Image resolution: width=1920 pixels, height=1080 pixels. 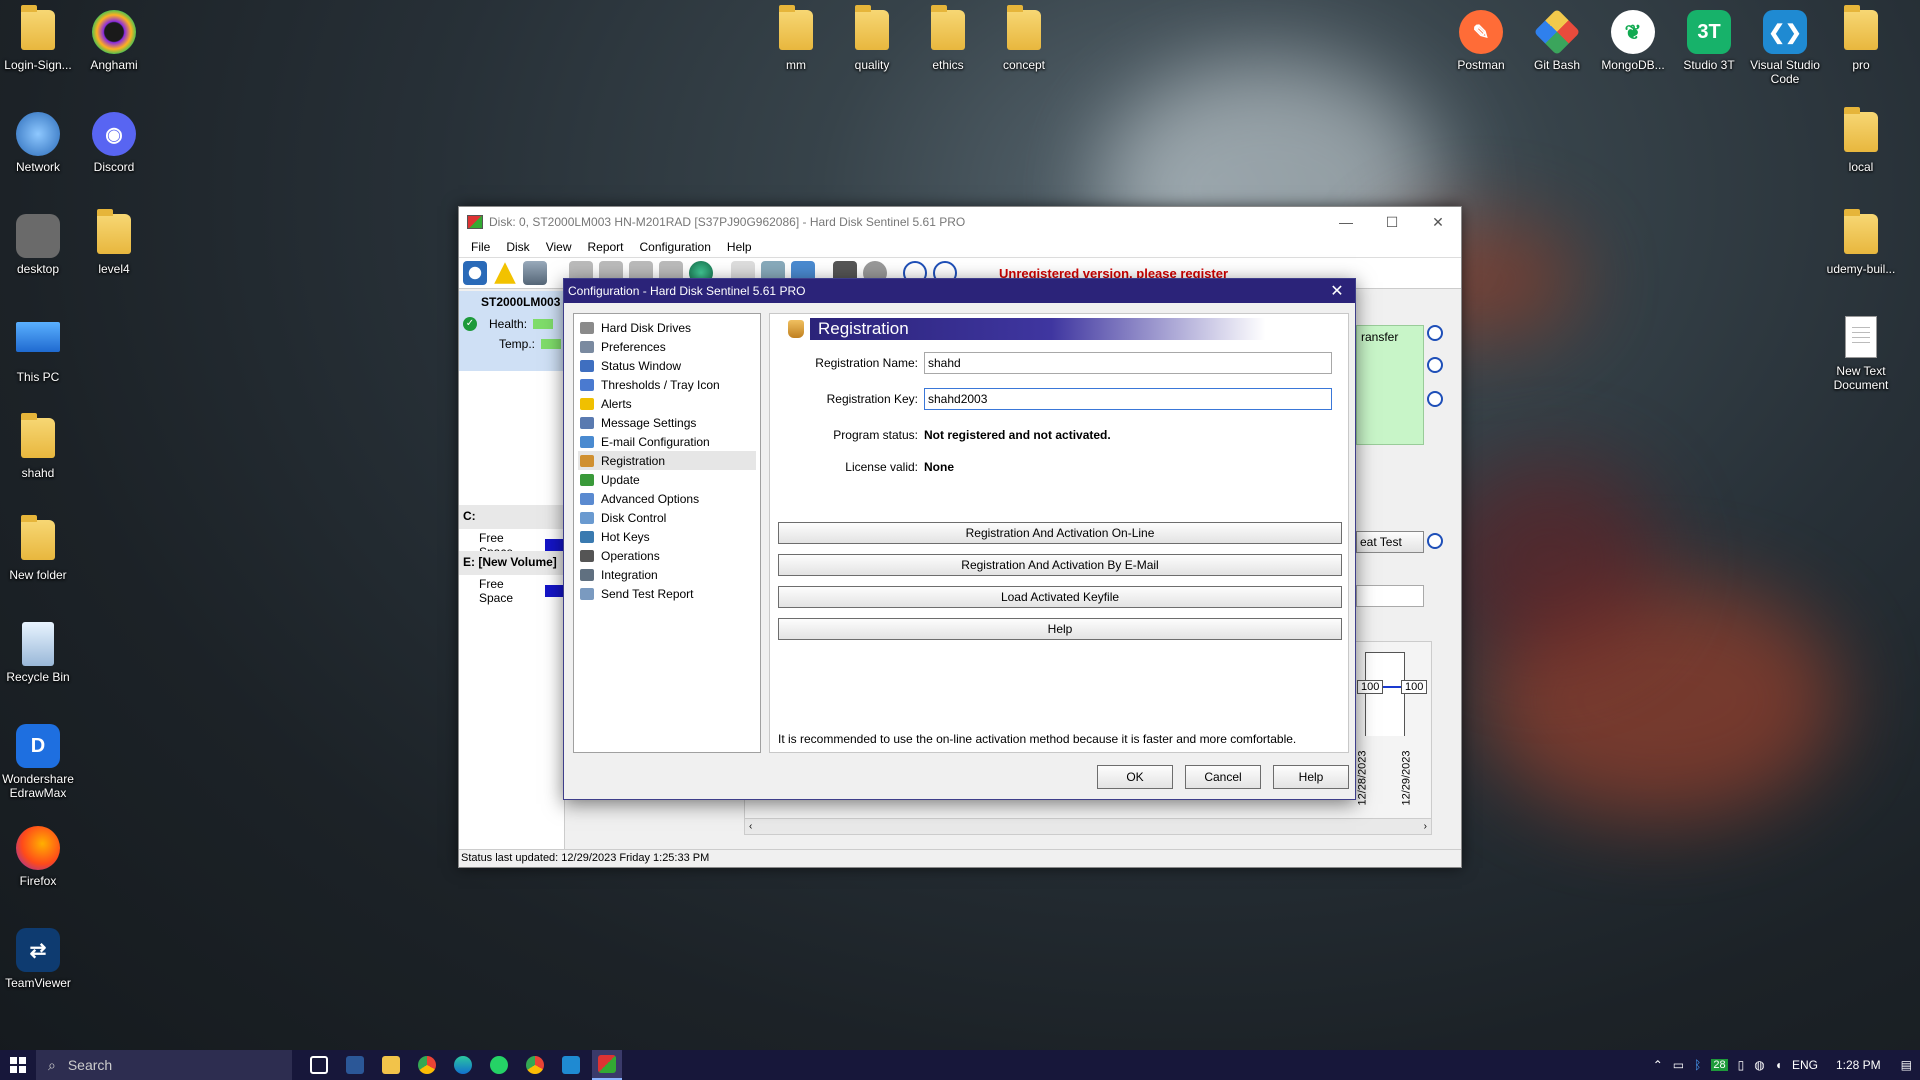 What do you see at coordinates (511, 331) in the screenshot?
I see `disk-entry: ST2000LM003 ✓ Health: Temp.:` at bounding box center [511, 331].